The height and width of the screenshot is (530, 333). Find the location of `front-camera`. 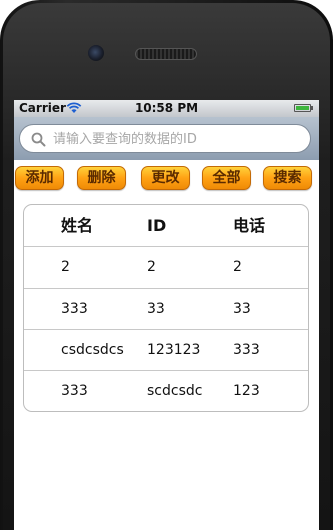

front-camera is located at coordinates (96, 53).